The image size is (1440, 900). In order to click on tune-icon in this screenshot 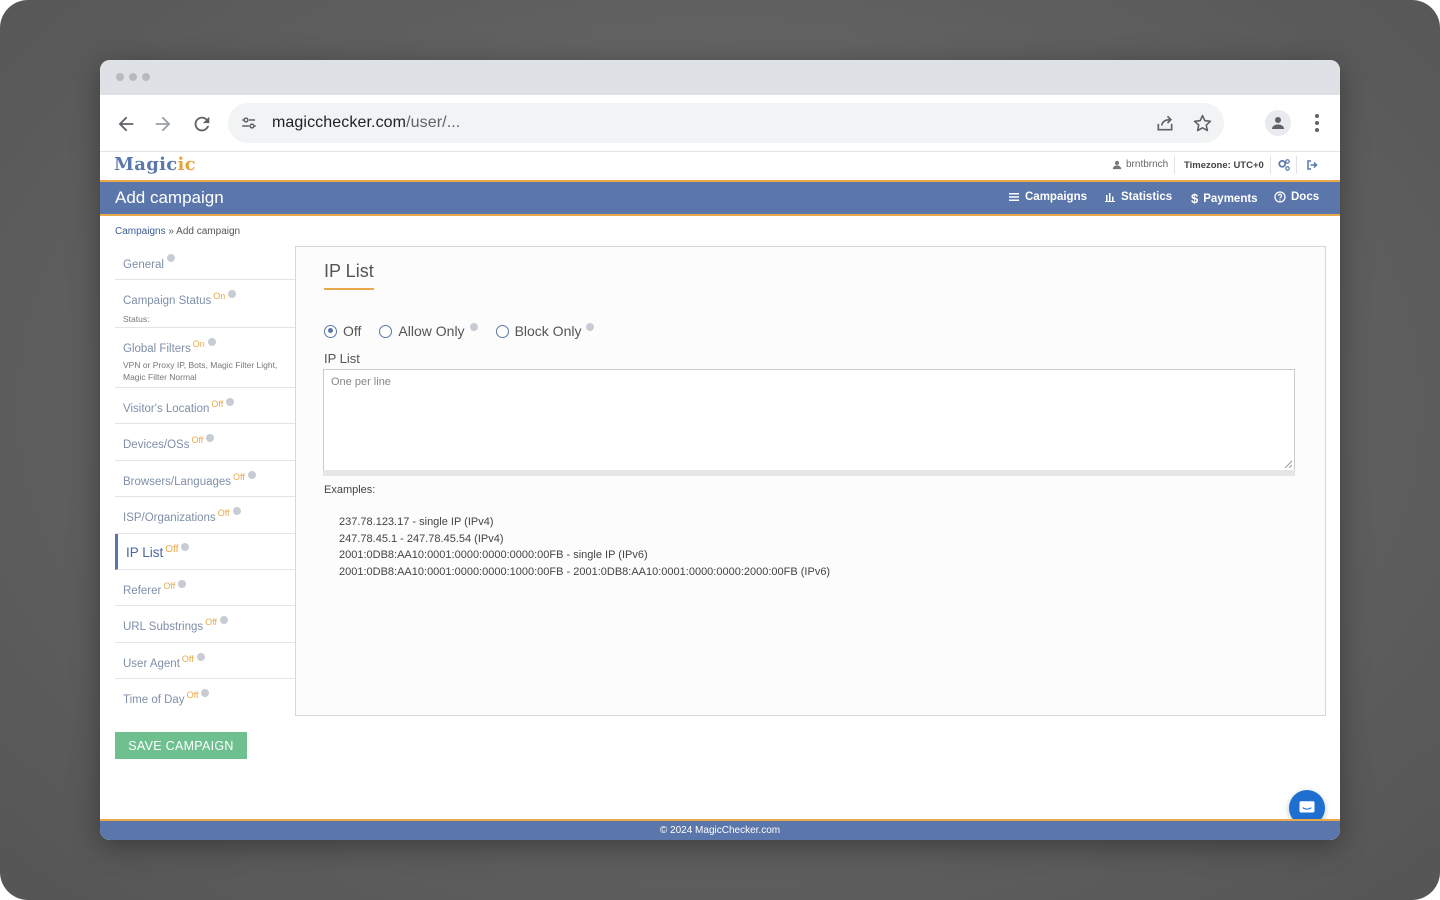, I will do `click(249, 123)`.